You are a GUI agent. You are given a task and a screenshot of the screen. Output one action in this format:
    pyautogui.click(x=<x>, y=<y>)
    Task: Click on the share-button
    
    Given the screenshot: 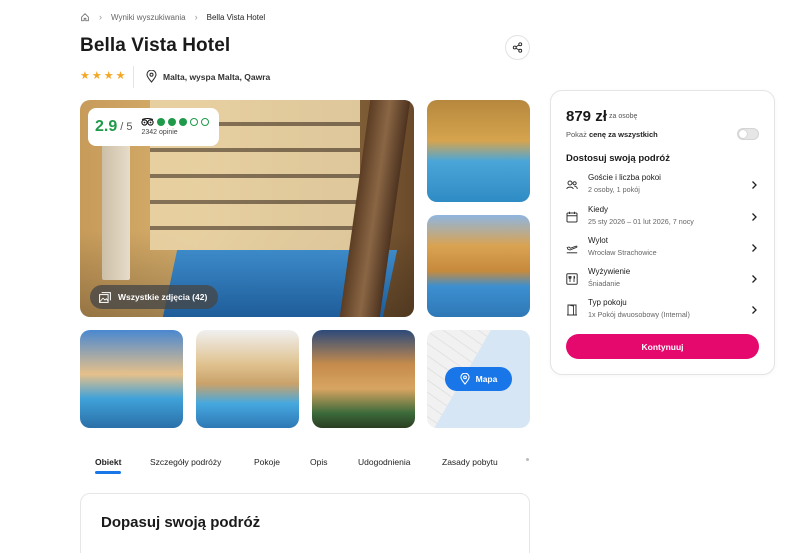 What is the action you would take?
    pyautogui.click(x=517, y=47)
    